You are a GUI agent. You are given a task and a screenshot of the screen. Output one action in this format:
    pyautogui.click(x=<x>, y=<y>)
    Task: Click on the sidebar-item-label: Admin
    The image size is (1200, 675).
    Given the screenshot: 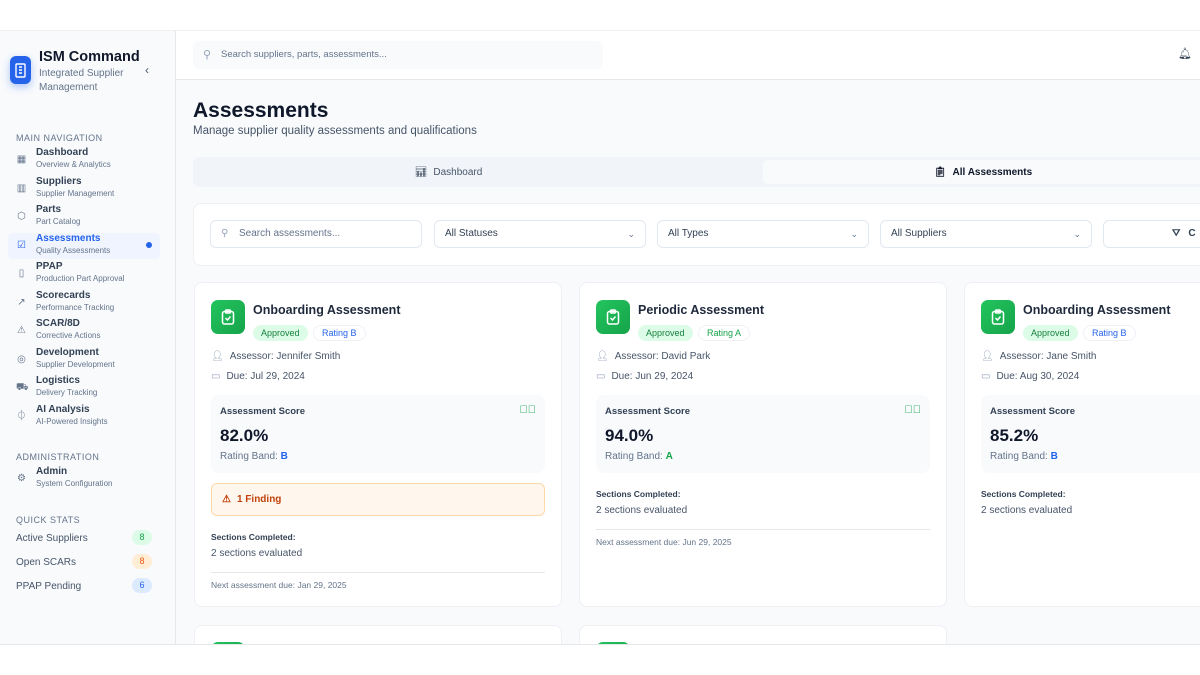 What is the action you would take?
    pyautogui.click(x=52, y=471)
    